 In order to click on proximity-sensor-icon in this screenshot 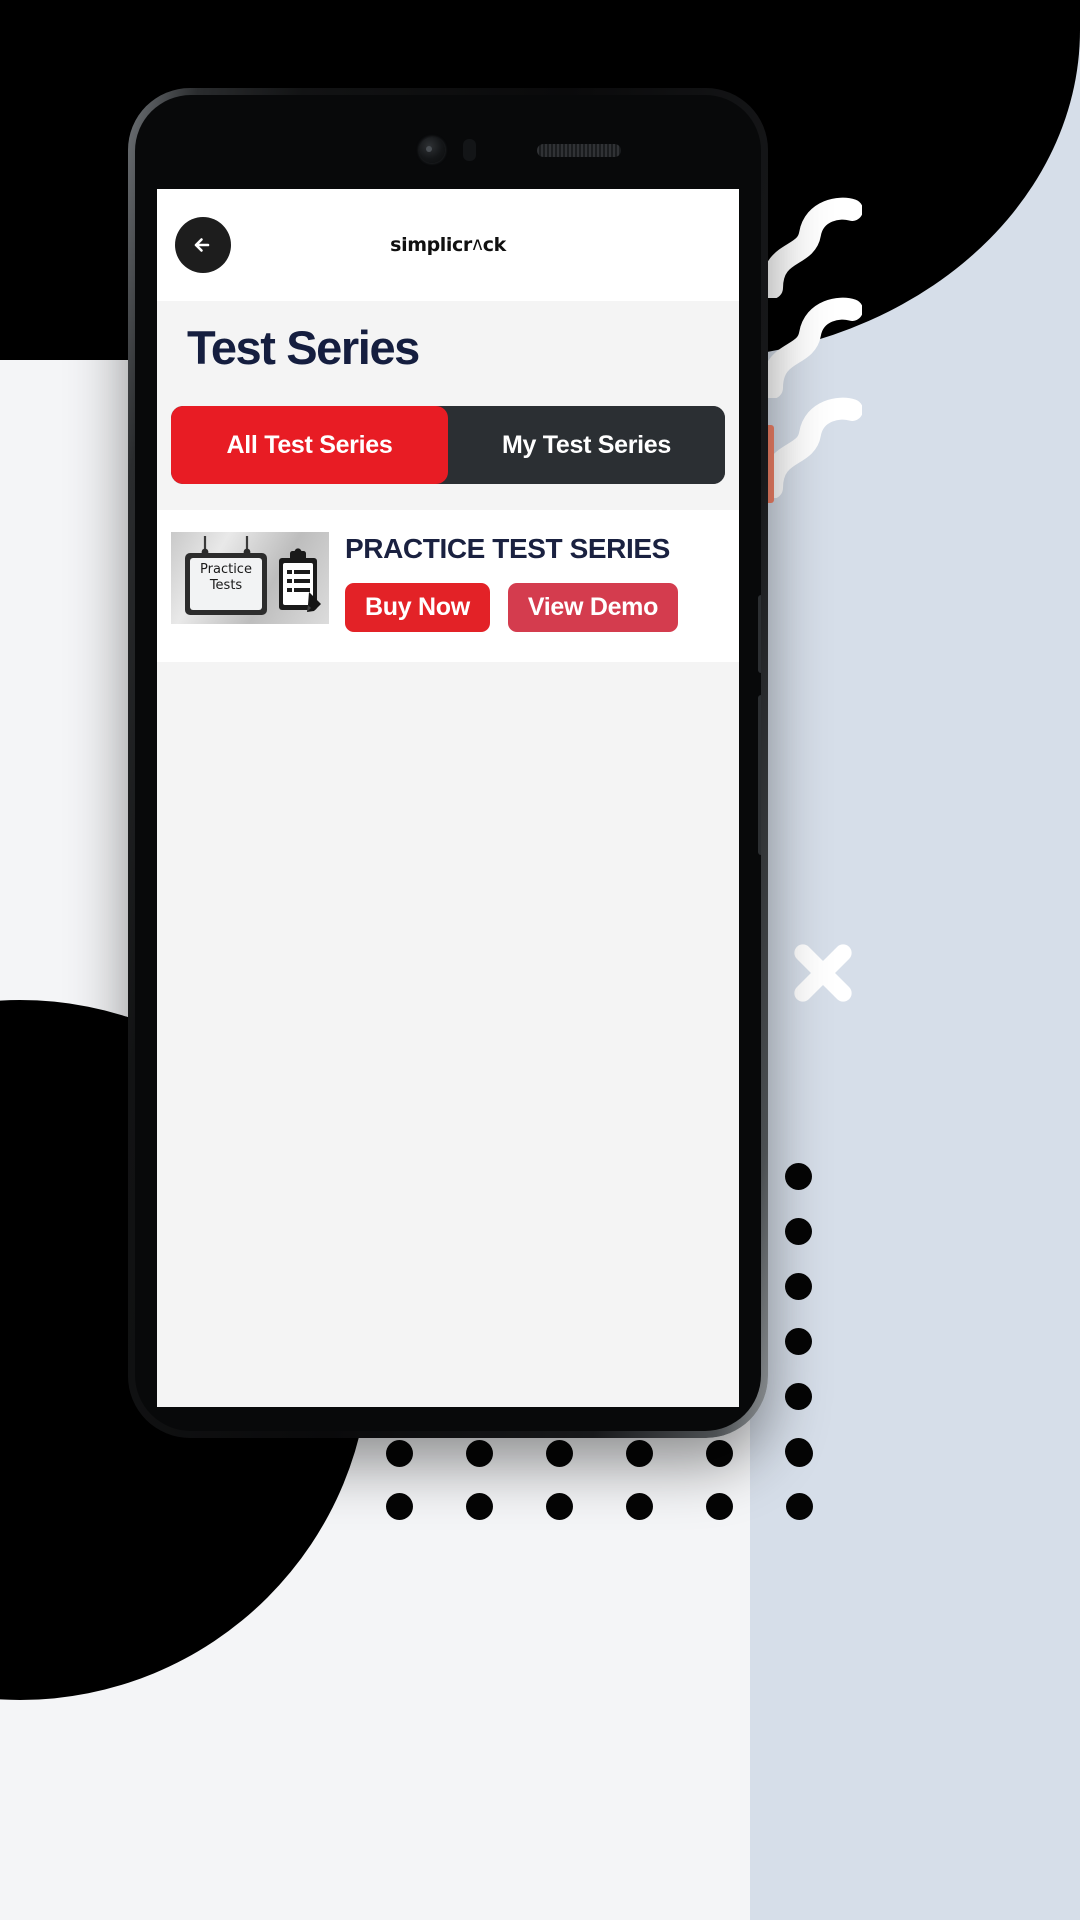, I will do `click(469, 150)`.